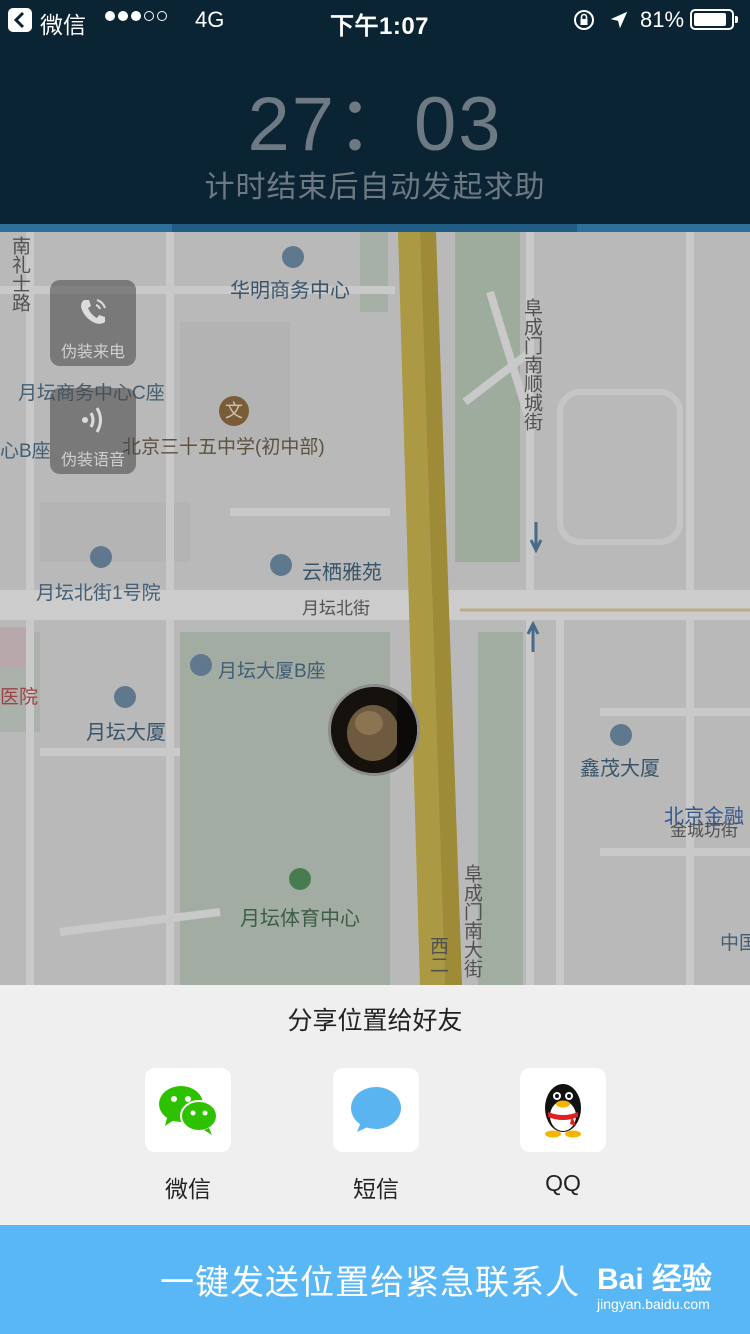  Describe the element at coordinates (63, 23) in the screenshot. I see `return-app-label: 微信` at that location.